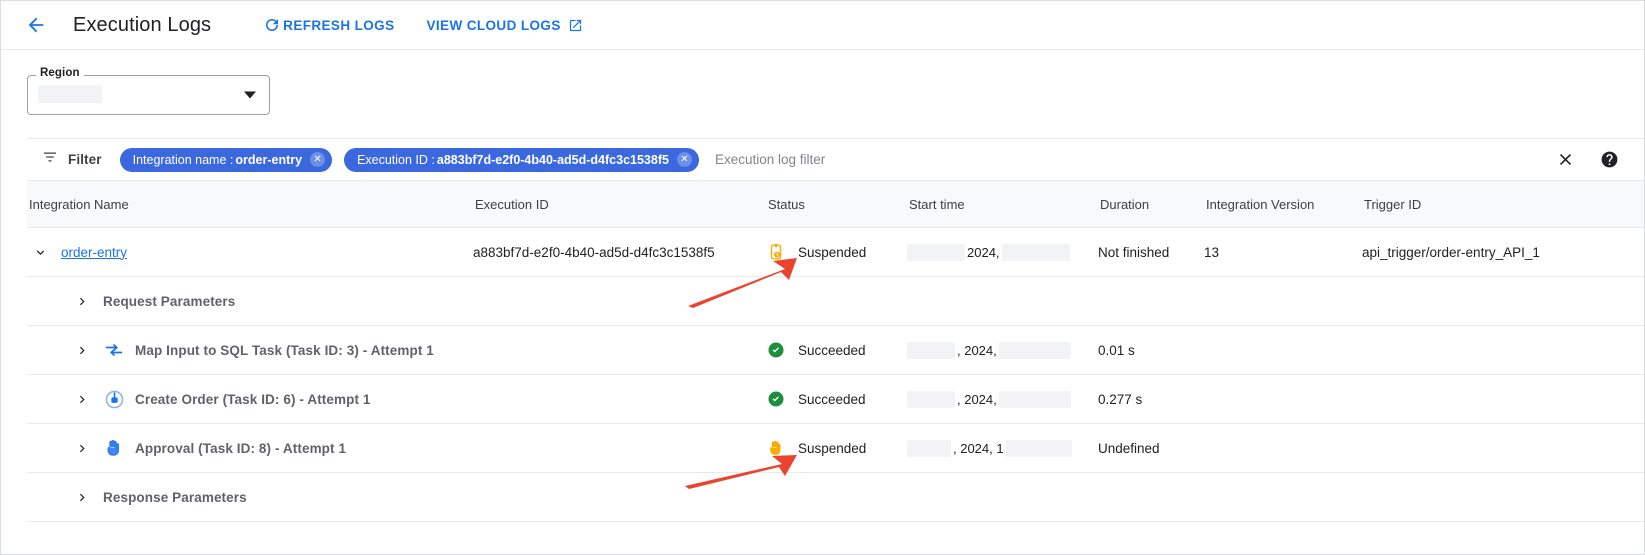 This screenshot has height=555, width=1645. I want to click on region-select: Region, so click(148, 91).